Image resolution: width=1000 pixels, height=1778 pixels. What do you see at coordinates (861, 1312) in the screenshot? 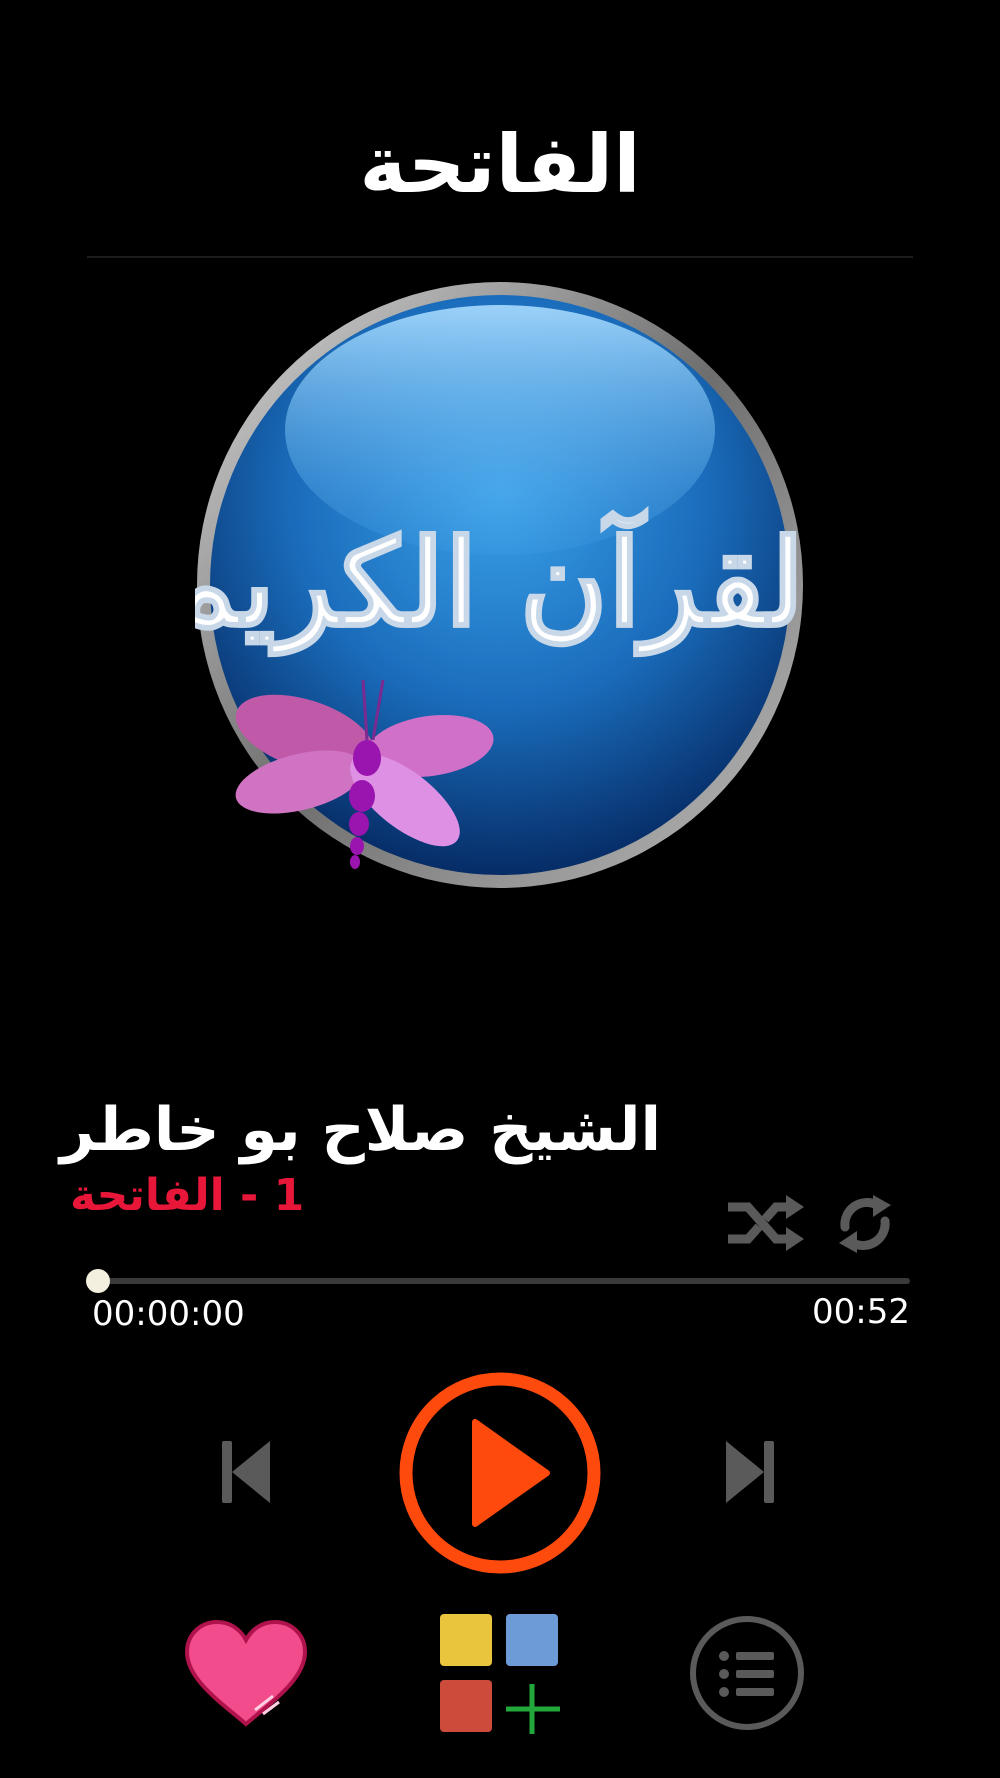
I see `total-time: 00:52` at bounding box center [861, 1312].